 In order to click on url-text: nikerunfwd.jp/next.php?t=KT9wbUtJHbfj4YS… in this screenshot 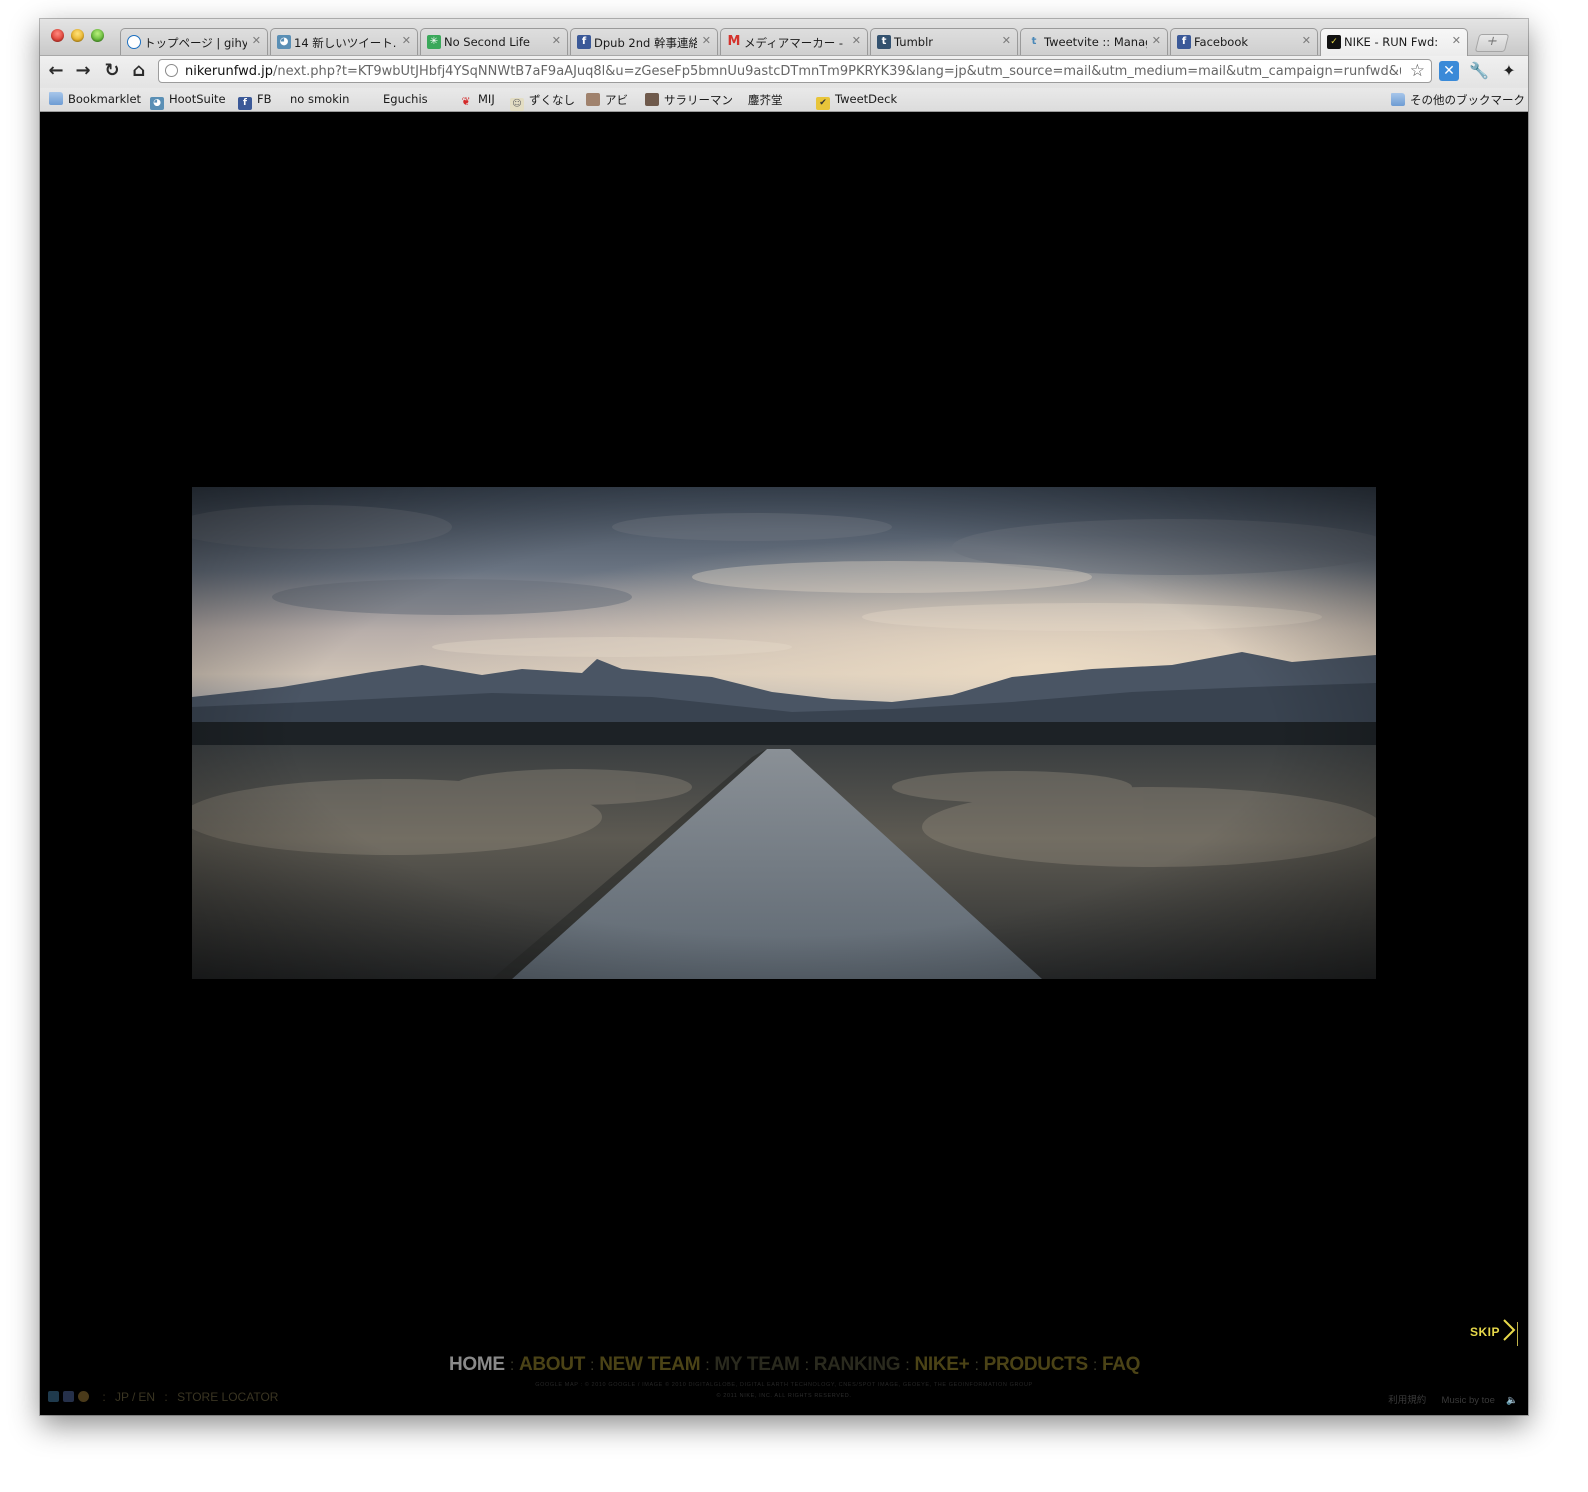, I will do `click(793, 71)`.